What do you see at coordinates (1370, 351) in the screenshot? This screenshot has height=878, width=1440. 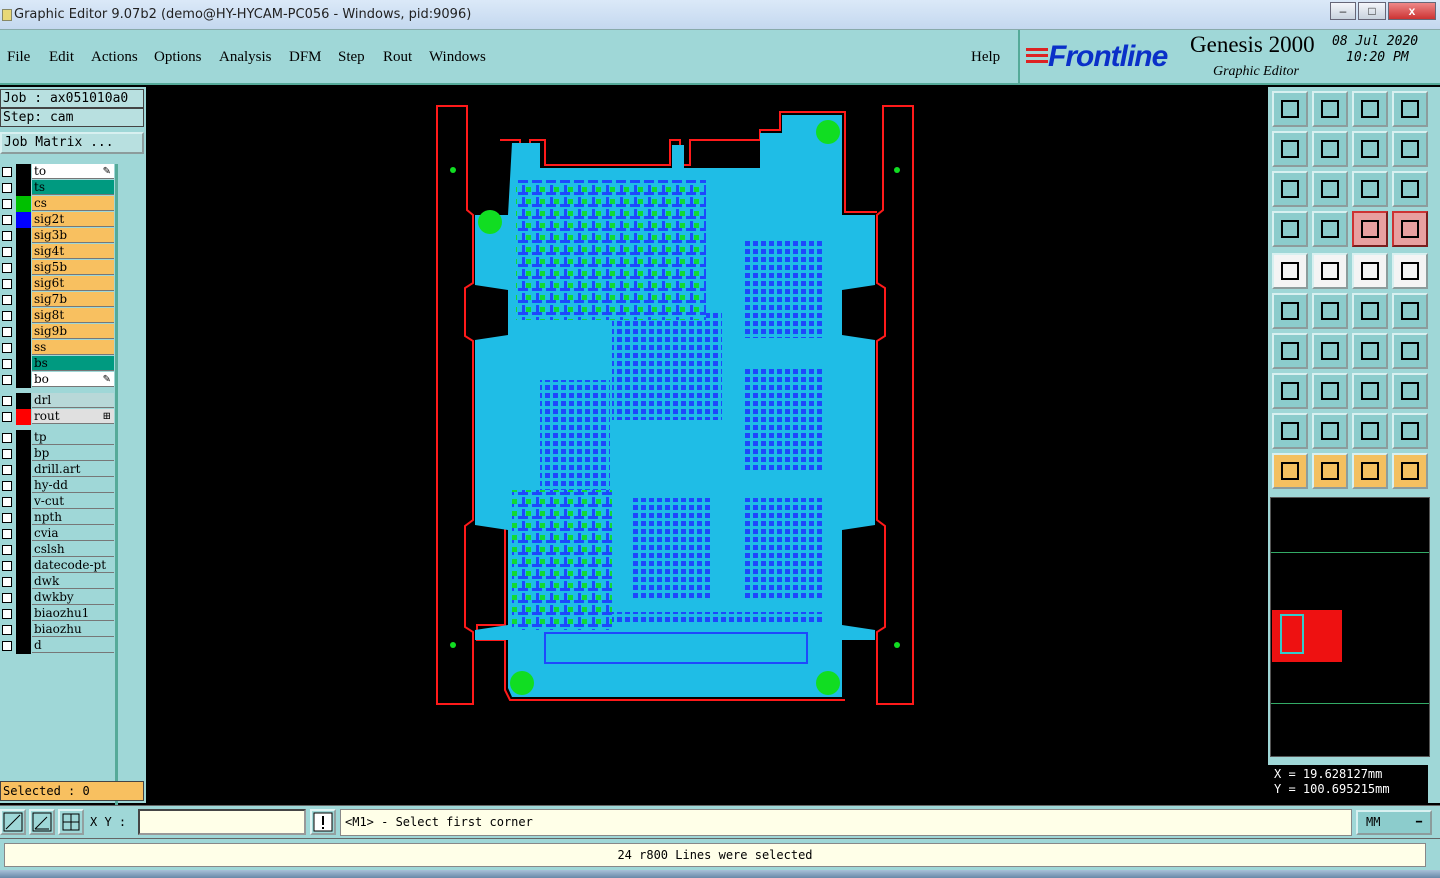 I see `arc-button` at bounding box center [1370, 351].